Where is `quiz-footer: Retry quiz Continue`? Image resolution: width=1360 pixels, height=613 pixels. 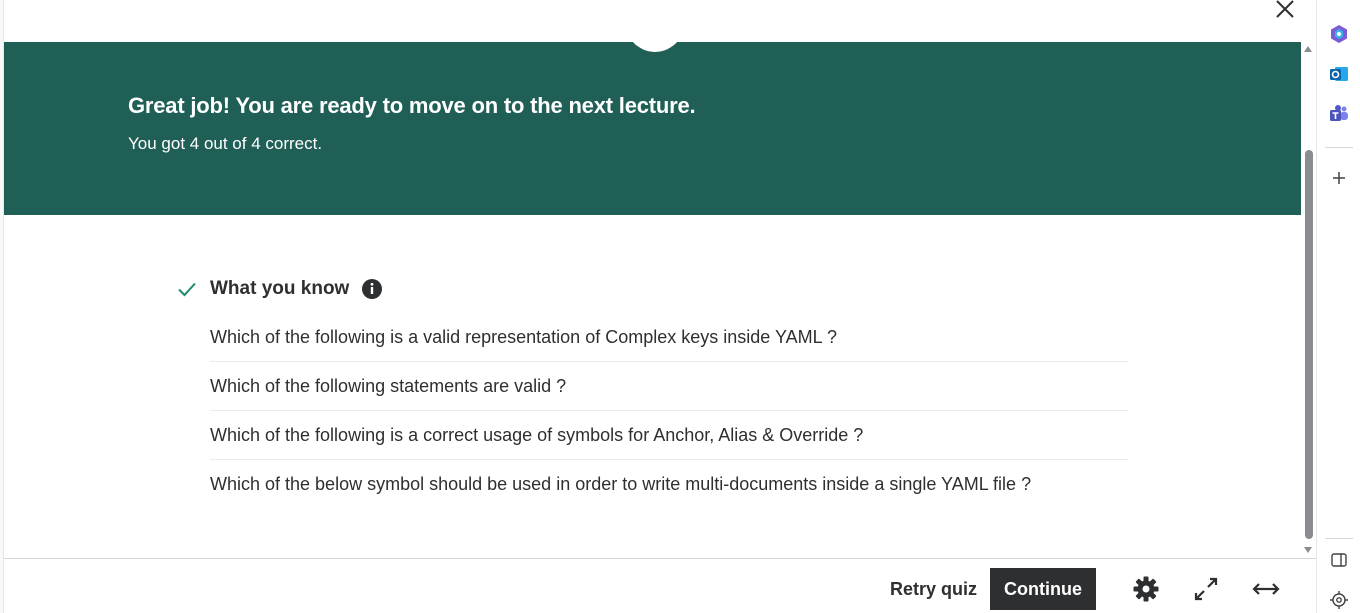 quiz-footer: Retry quiz Continue is located at coordinates (660, 585).